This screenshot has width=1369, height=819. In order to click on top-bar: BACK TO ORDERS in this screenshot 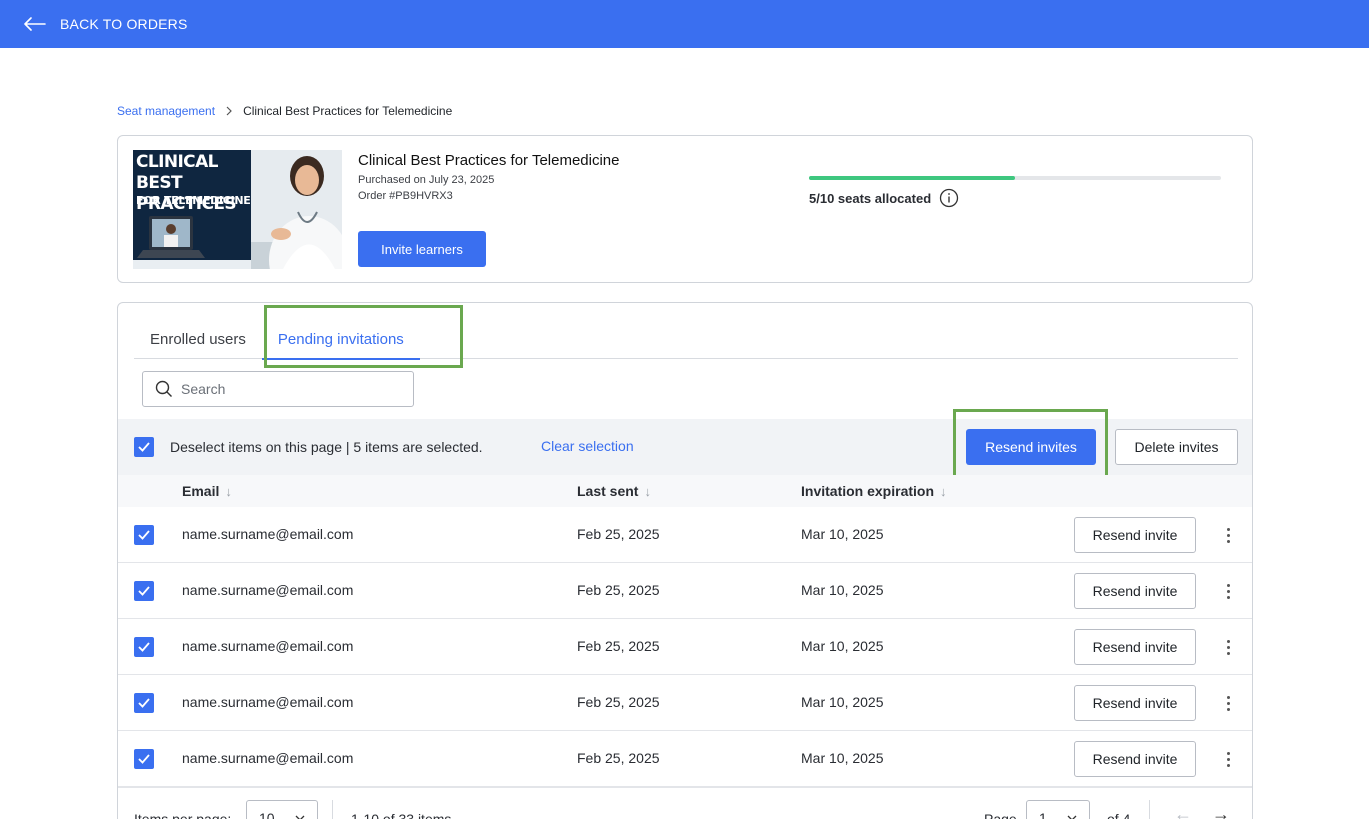, I will do `click(684, 24)`.